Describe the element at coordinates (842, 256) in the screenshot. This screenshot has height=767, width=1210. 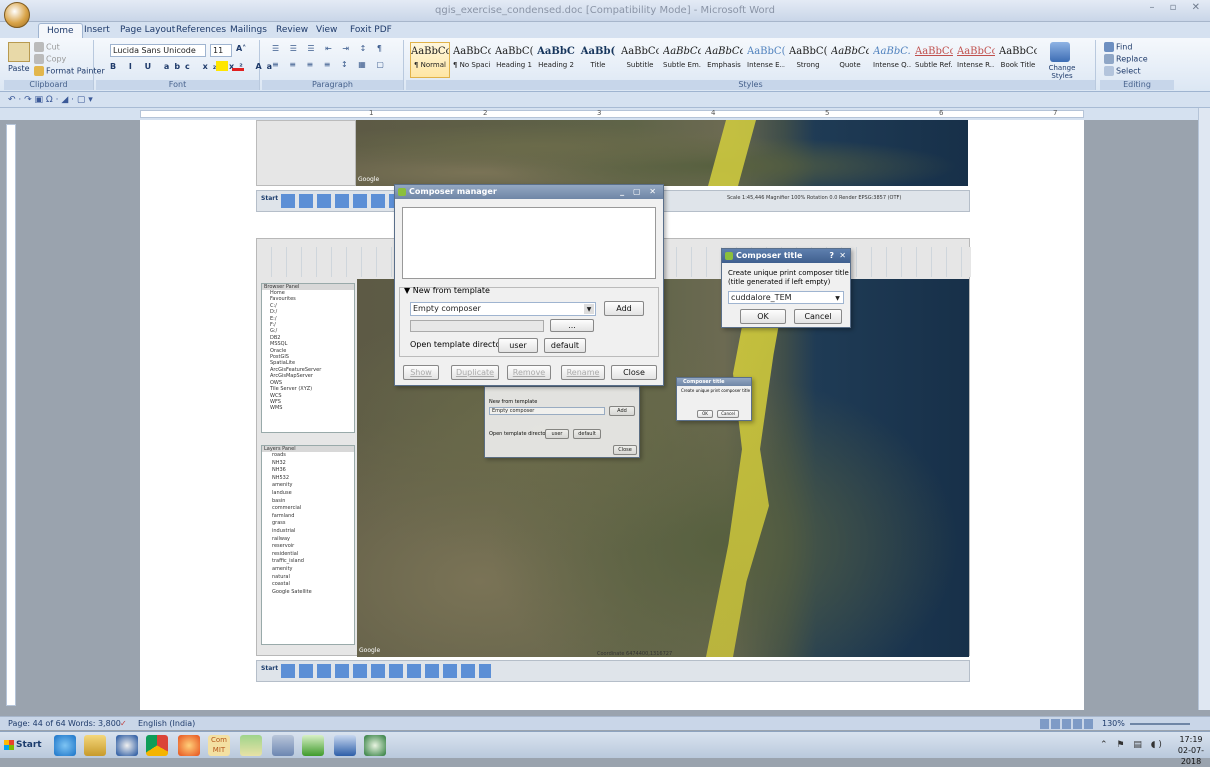
I see `close-icon: ✕` at that location.